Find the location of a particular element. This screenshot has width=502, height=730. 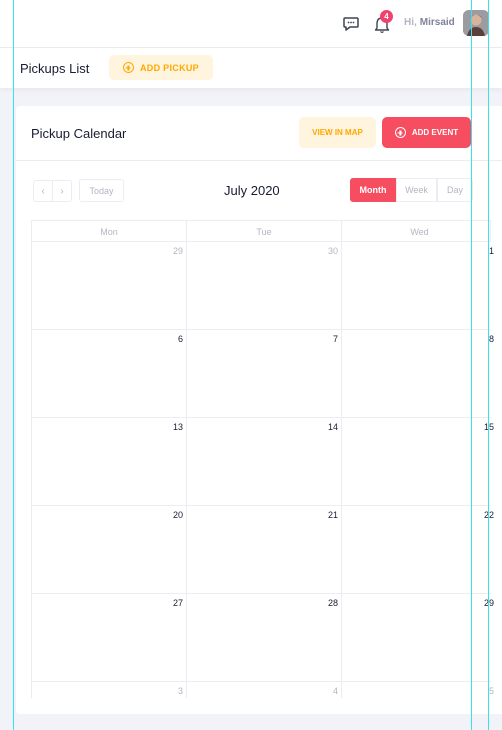

notifications-button: 4 is located at coordinates (384, 21).